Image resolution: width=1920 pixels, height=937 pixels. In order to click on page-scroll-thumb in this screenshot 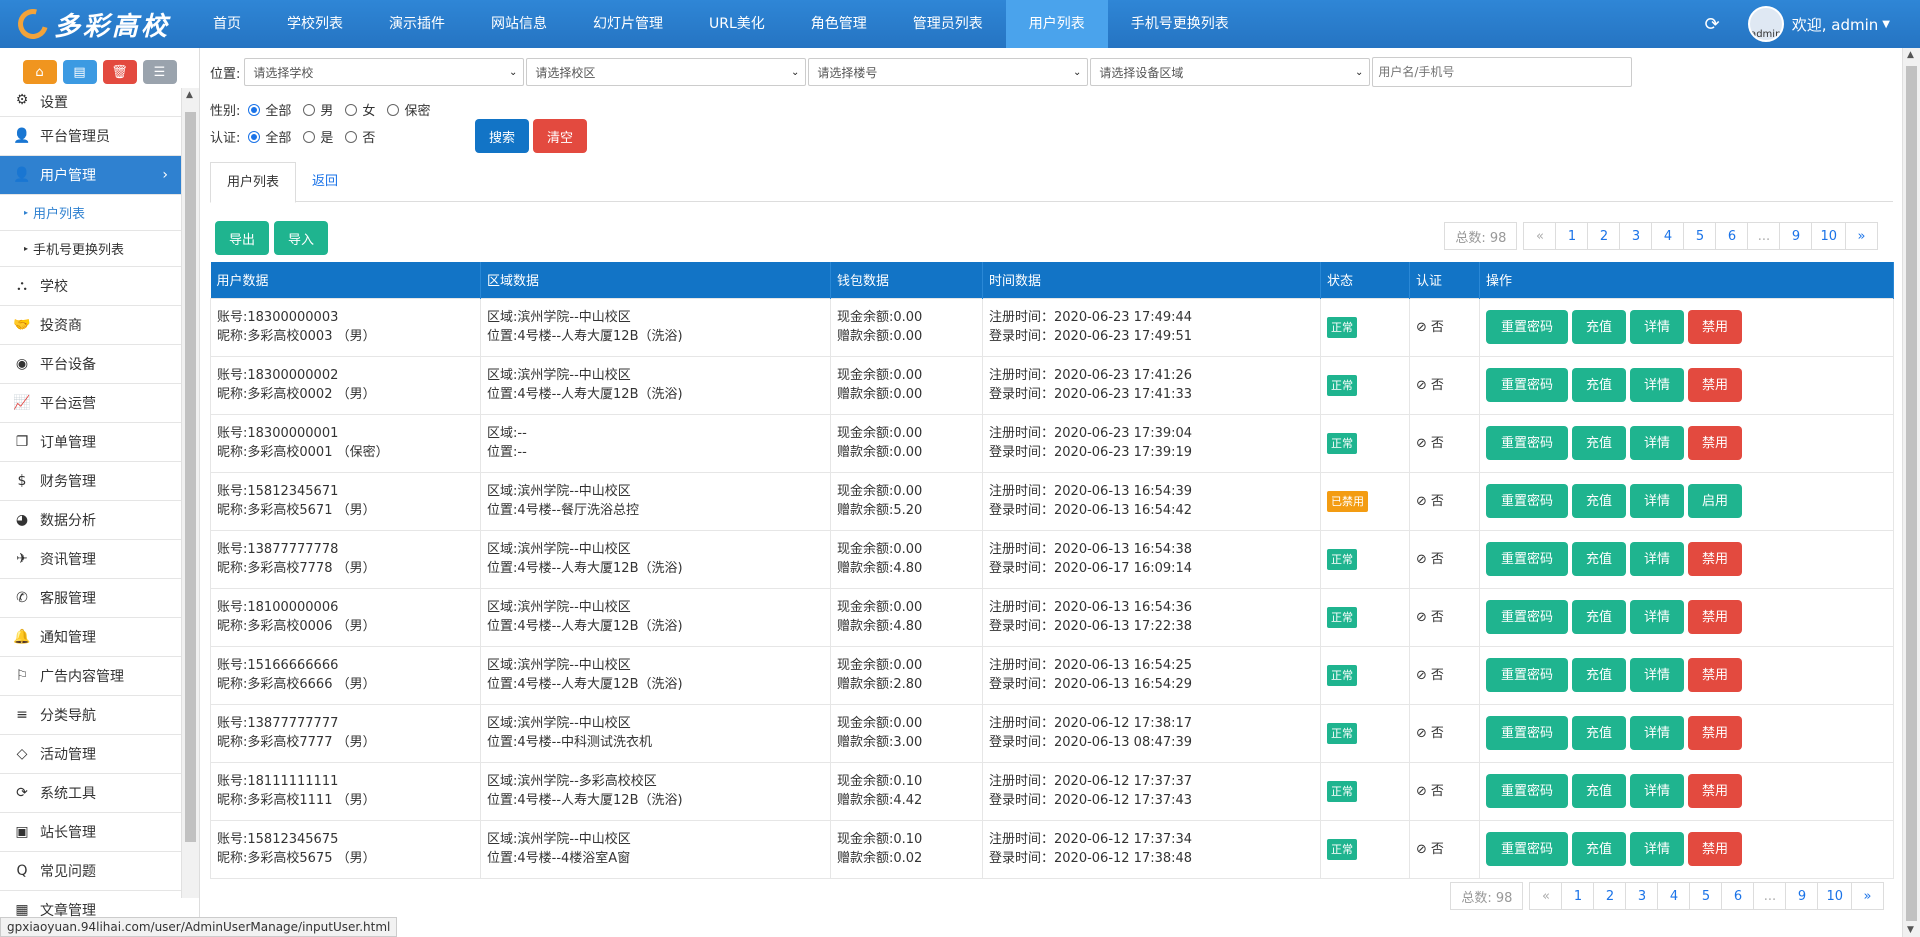, I will do `click(1911, 493)`.